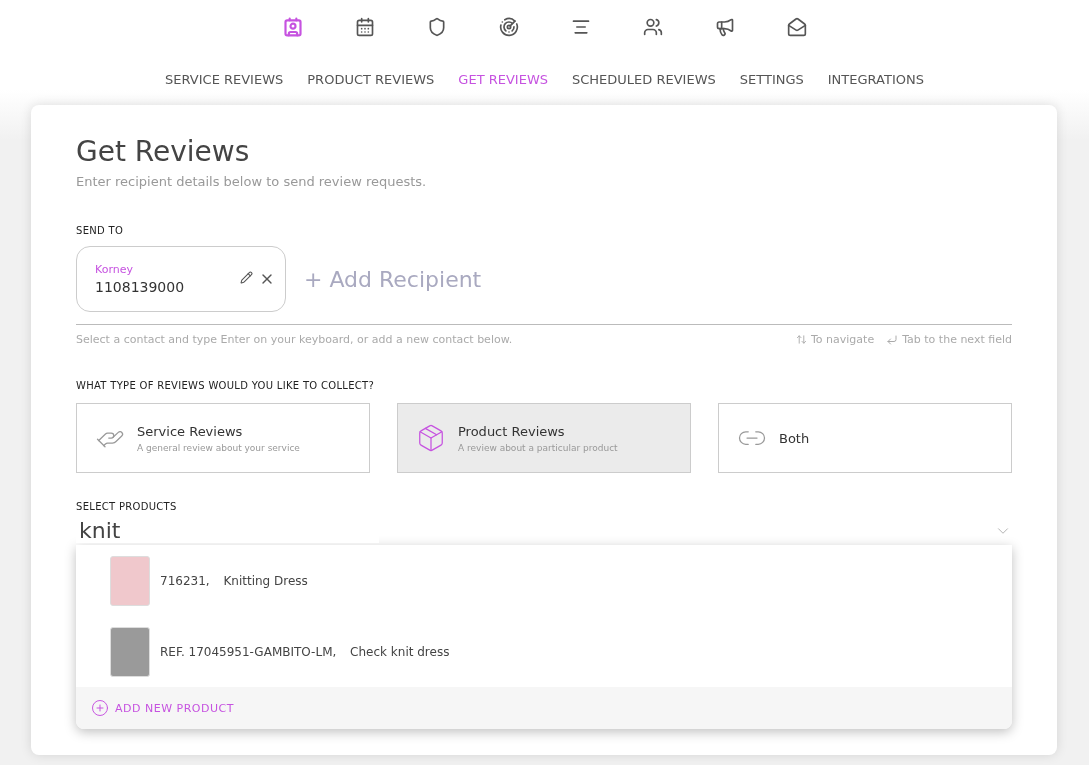 The height and width of the screenshot is (765, 1089). What do you see at coordinates (544, 580) in the screenshot?
I see `product-option: 716231, Knitting Dress` at bounding box center [544, 580].